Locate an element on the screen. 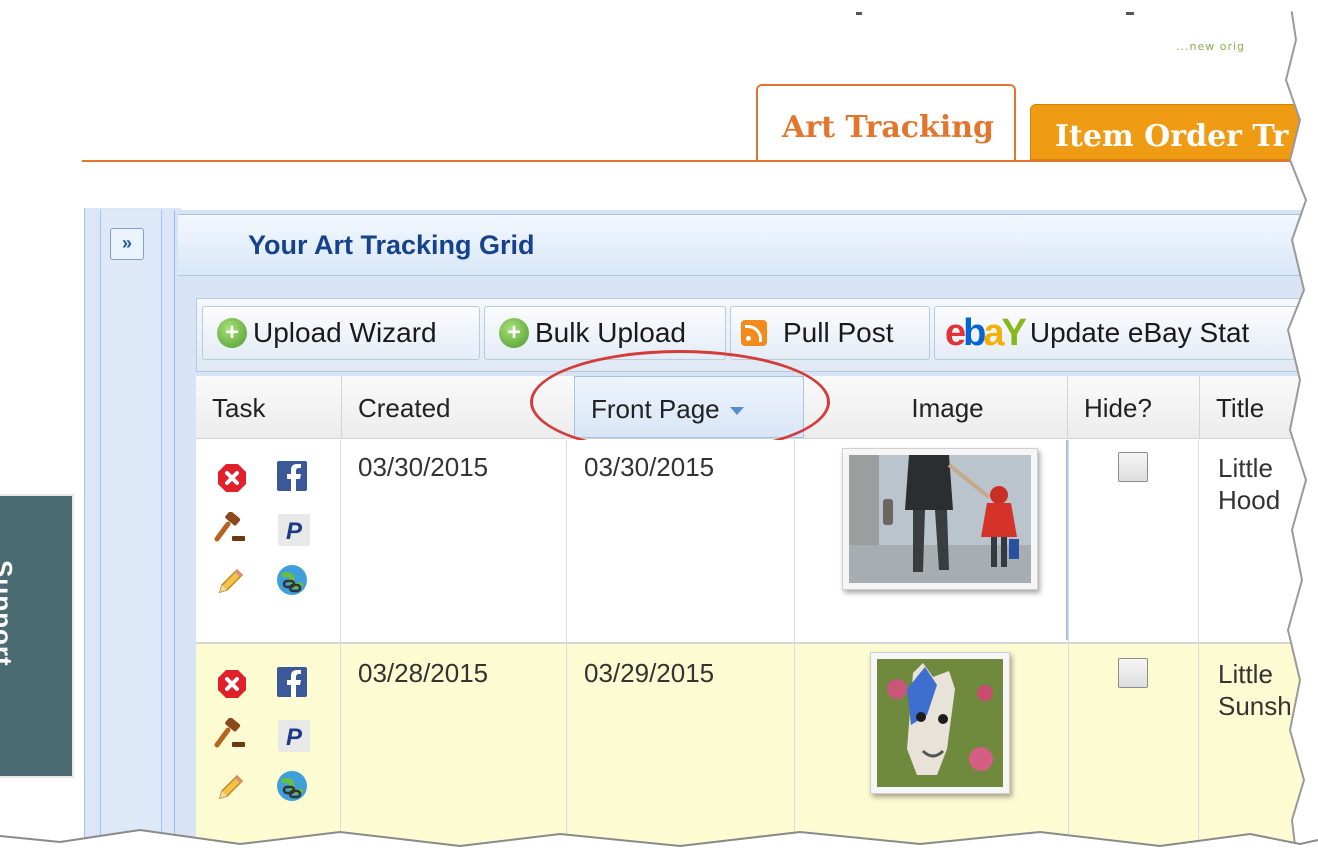  column-header-hide: Hide? is located at coordinates (1134, 407).